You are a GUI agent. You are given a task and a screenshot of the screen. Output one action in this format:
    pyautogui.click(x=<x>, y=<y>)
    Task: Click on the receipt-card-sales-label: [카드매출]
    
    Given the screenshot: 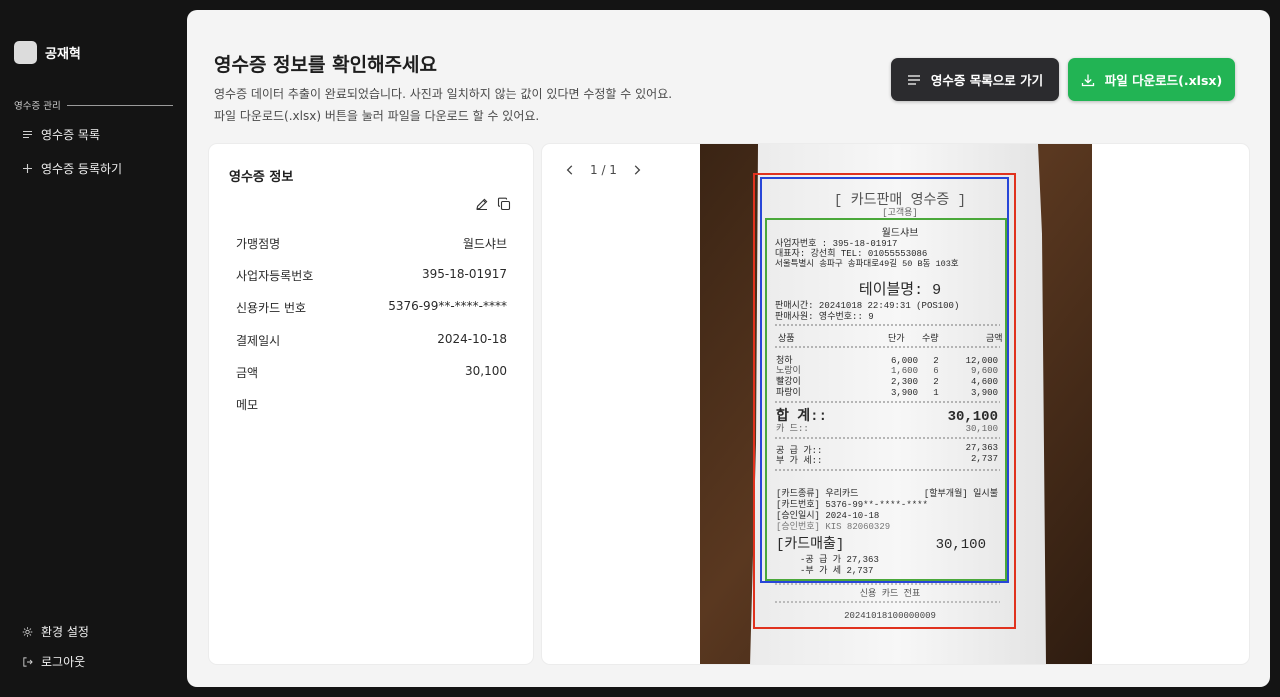 What is the action you would take?
    pyautogui.click(x=810, y=544)
    